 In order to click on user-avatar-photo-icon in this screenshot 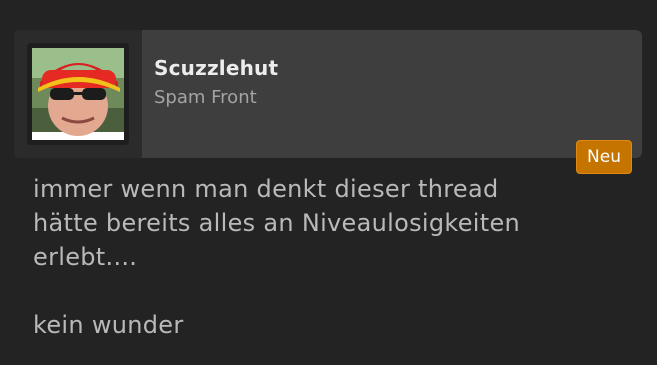, I will do `click(78, 94)`.